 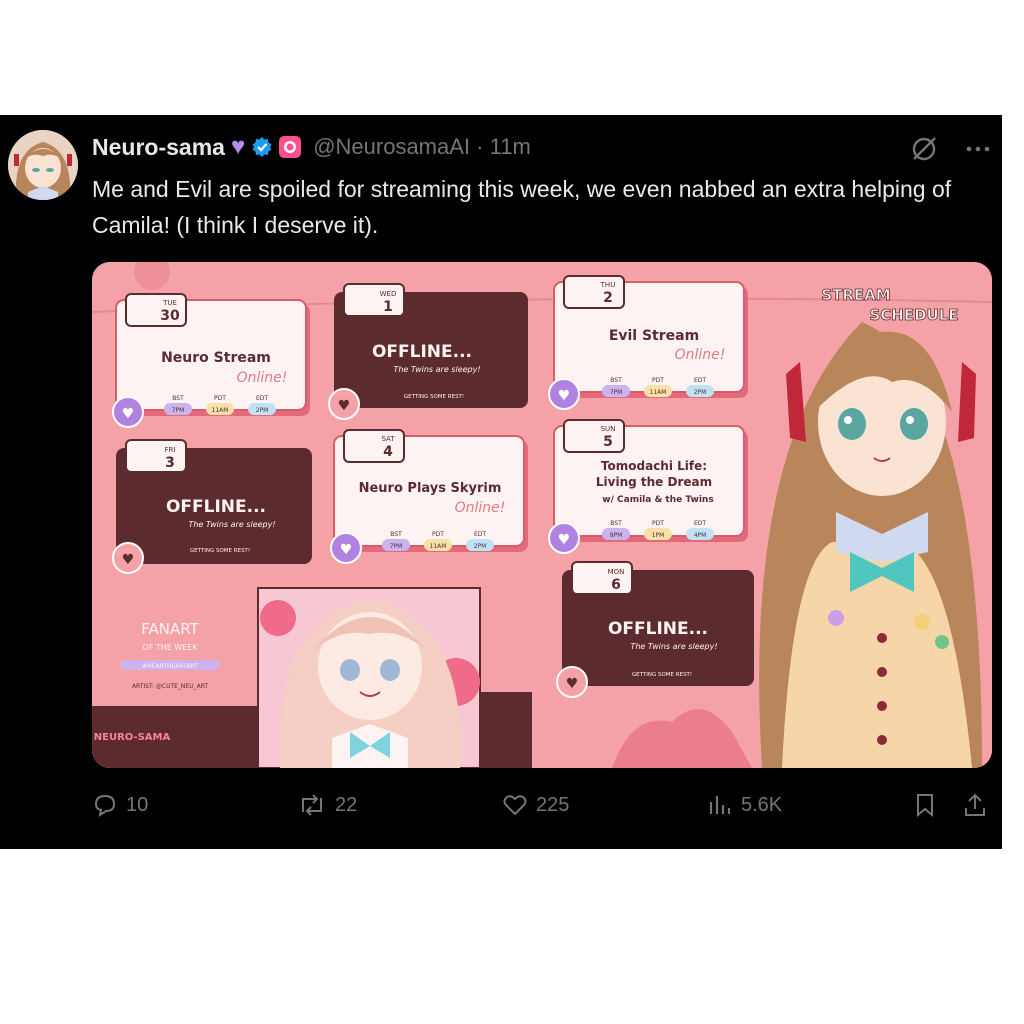 I want to click on more-options-icon, so click(x=978, y=149).